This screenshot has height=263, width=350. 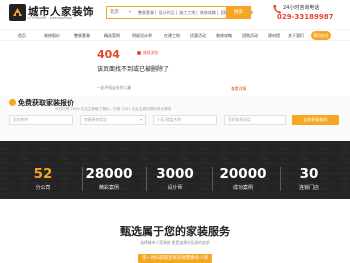 What do you see at coordinates (243, 174) in the screenshot?
I see `stat-value: 20000` at bounding box center [243, 174].